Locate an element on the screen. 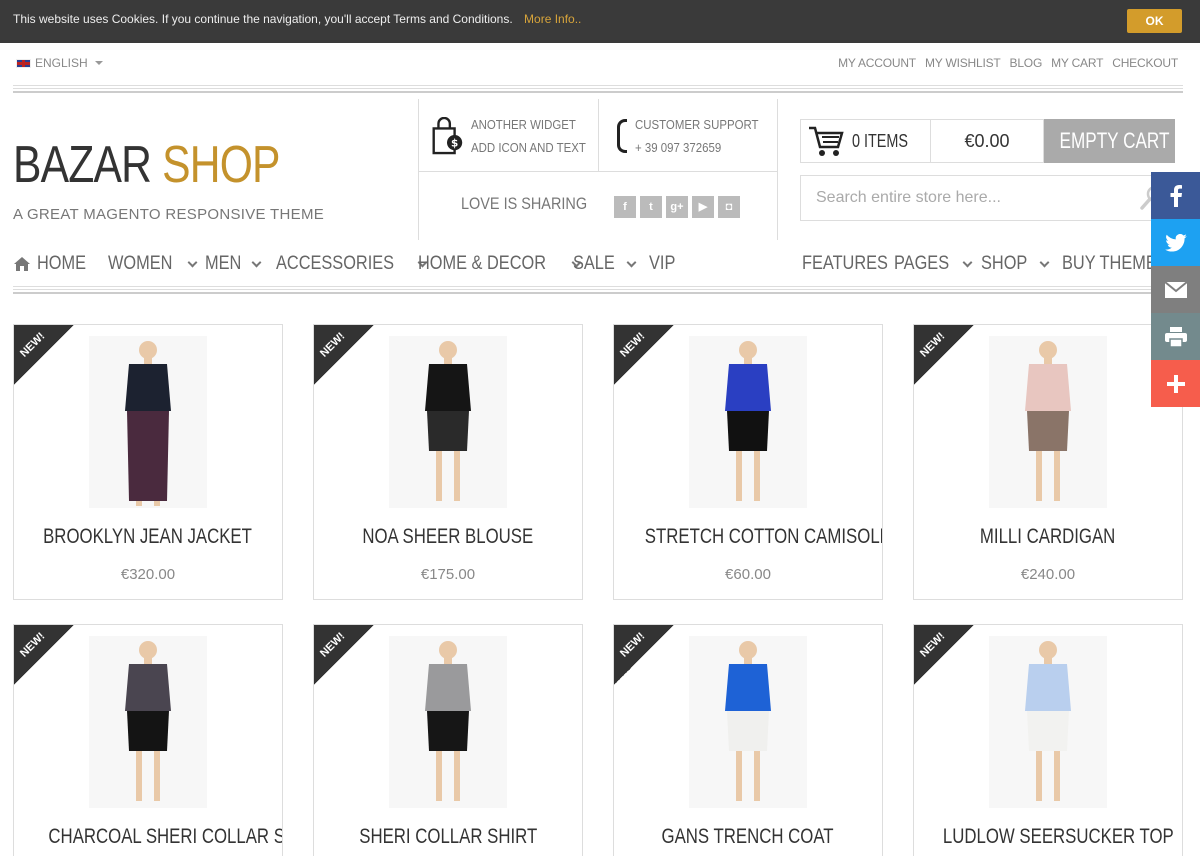 The width and height of the screenshot is (1200, 856). product-card: NEW! BROOKLYN JEAN JACKET €320.00 is located at coordinates (148, 462).